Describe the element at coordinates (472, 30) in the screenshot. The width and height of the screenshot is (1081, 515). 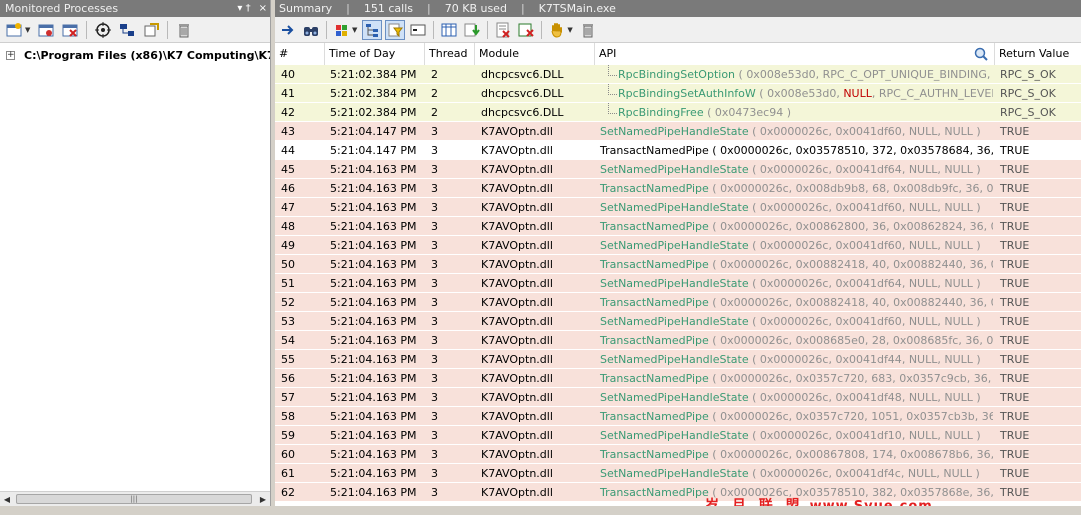
I see `export-icon` at that location.